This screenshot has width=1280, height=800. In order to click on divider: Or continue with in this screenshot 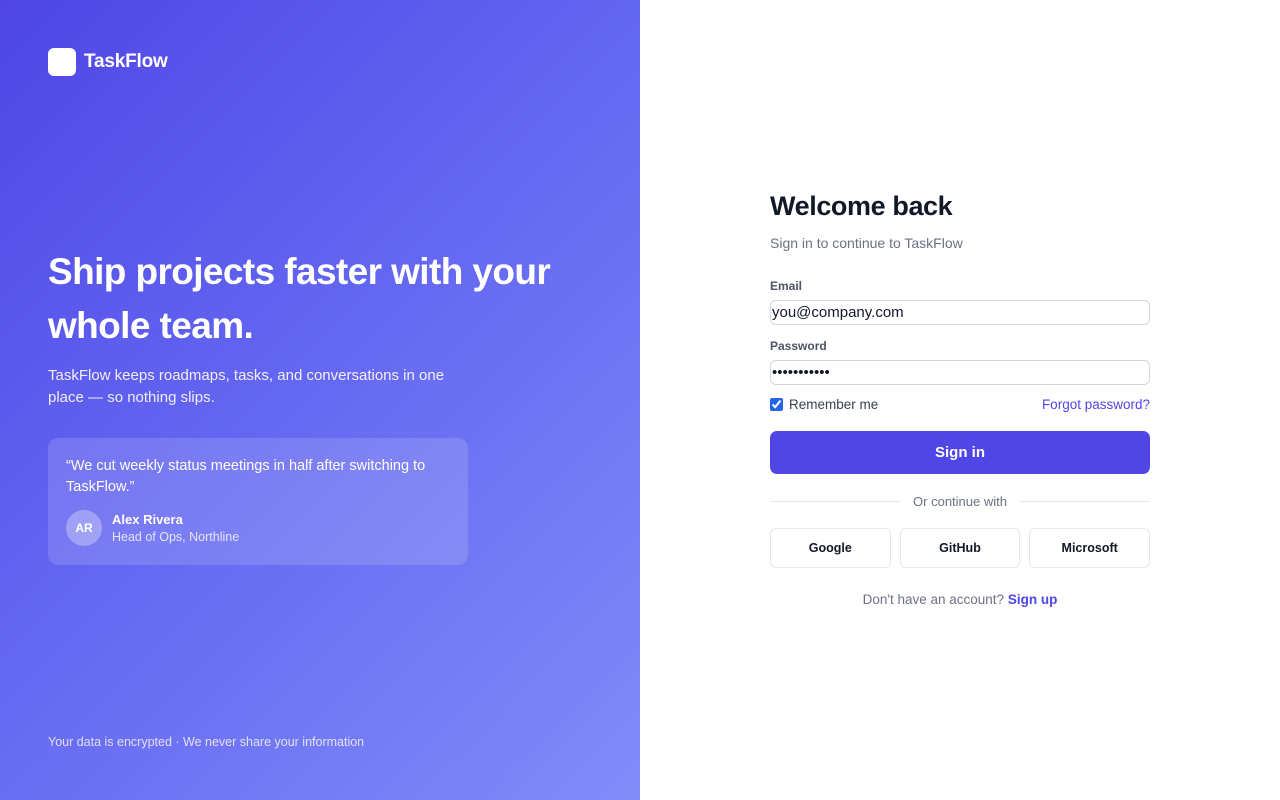, I will do `click(960, 501)`.